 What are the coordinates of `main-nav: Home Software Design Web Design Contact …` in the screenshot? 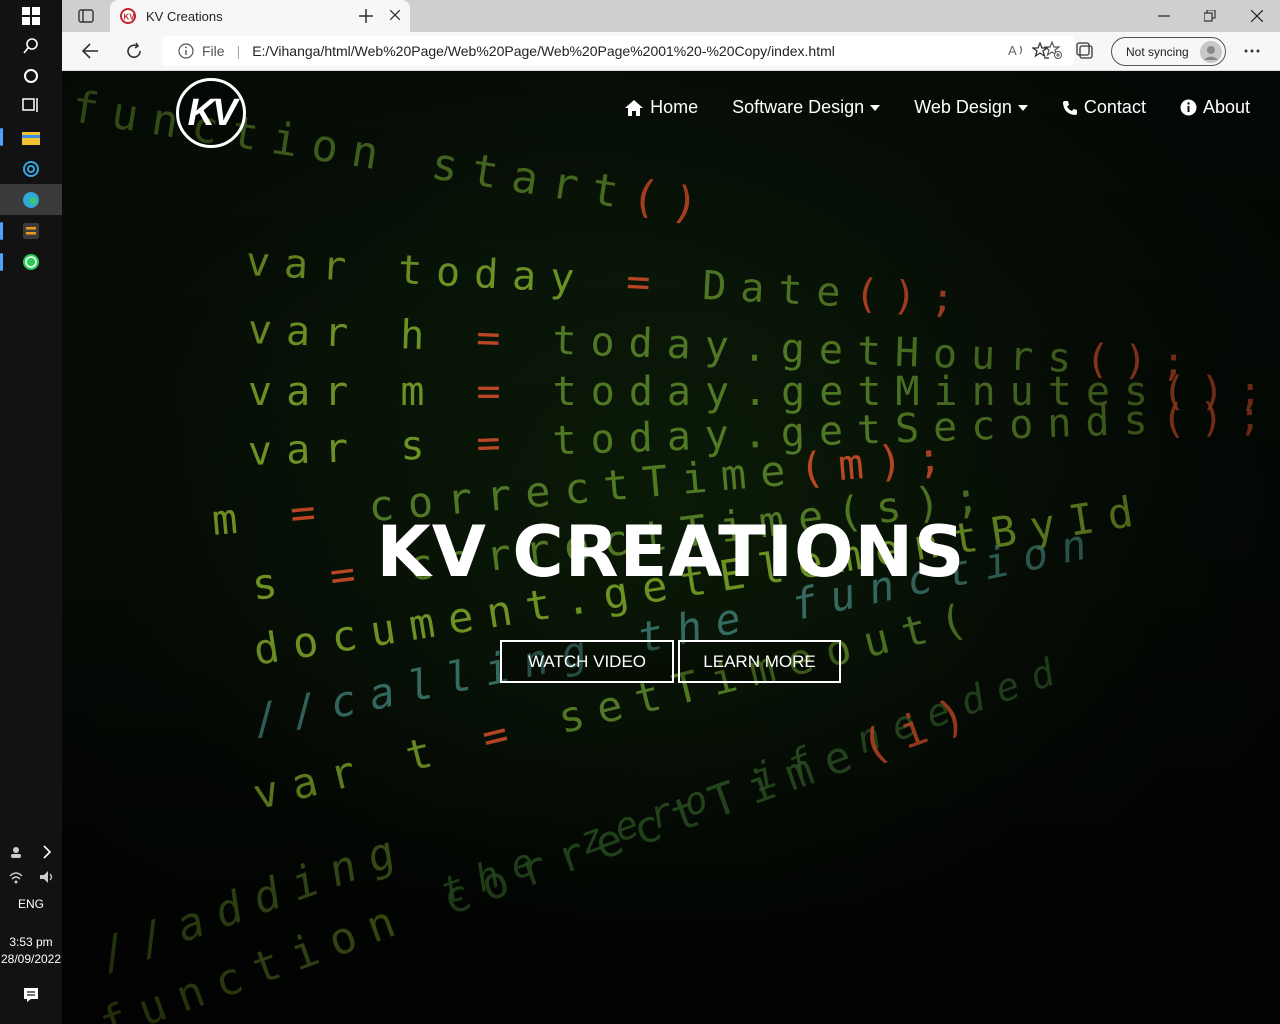 It's located at (937, 107).